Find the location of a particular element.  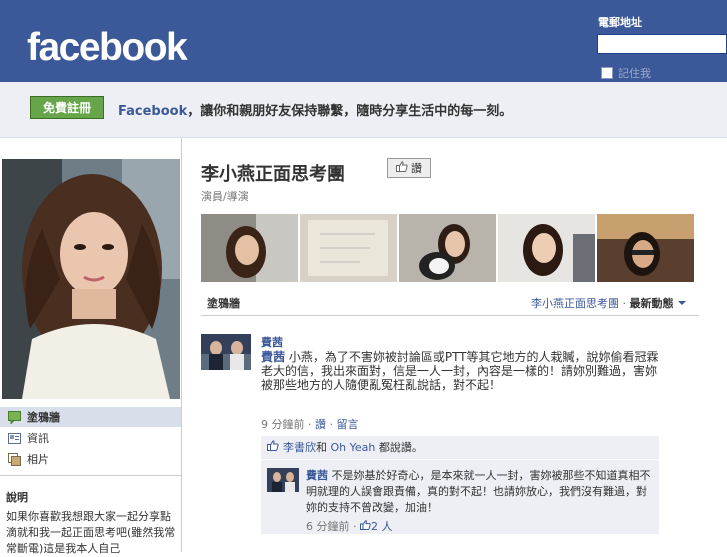

post-meta: 9 分鐘前 · 讚 · 留言 is located at coordinates (310, 424).